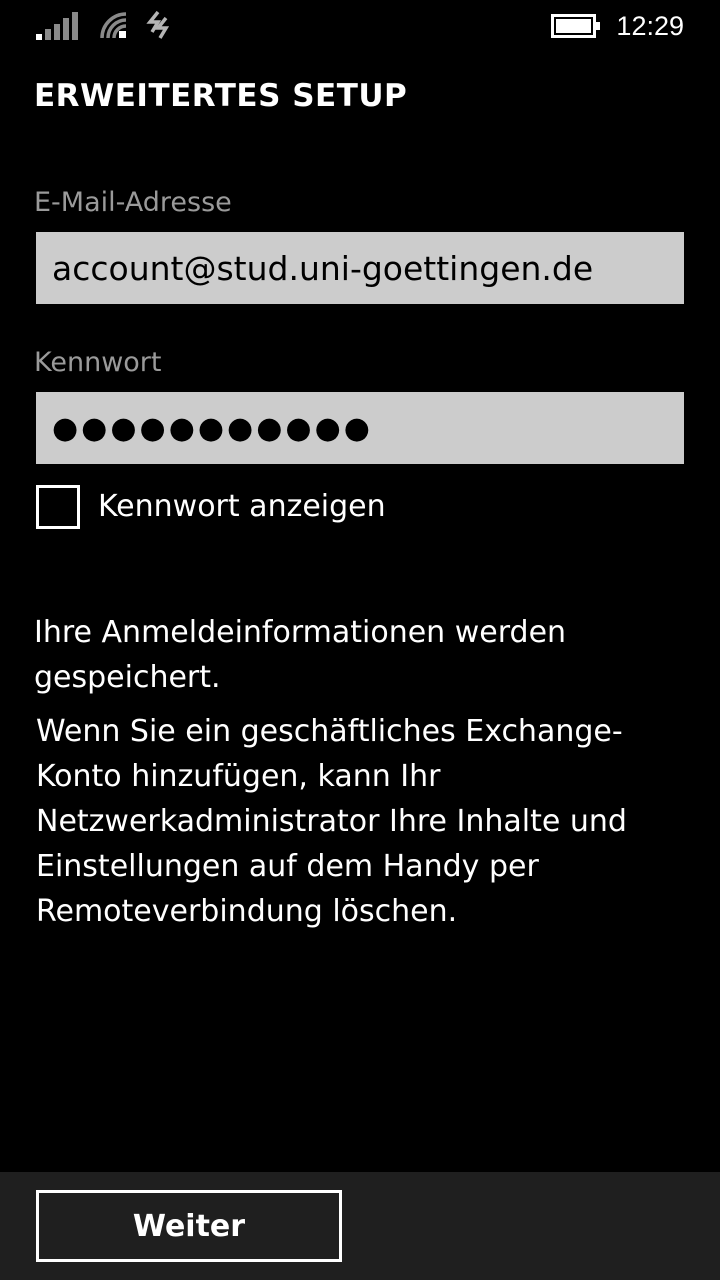 This screenshot has height=1280, width=720. Describe the element at coordinates (650, 26) in the screenshot. I see `clock: 12:29` at that location.